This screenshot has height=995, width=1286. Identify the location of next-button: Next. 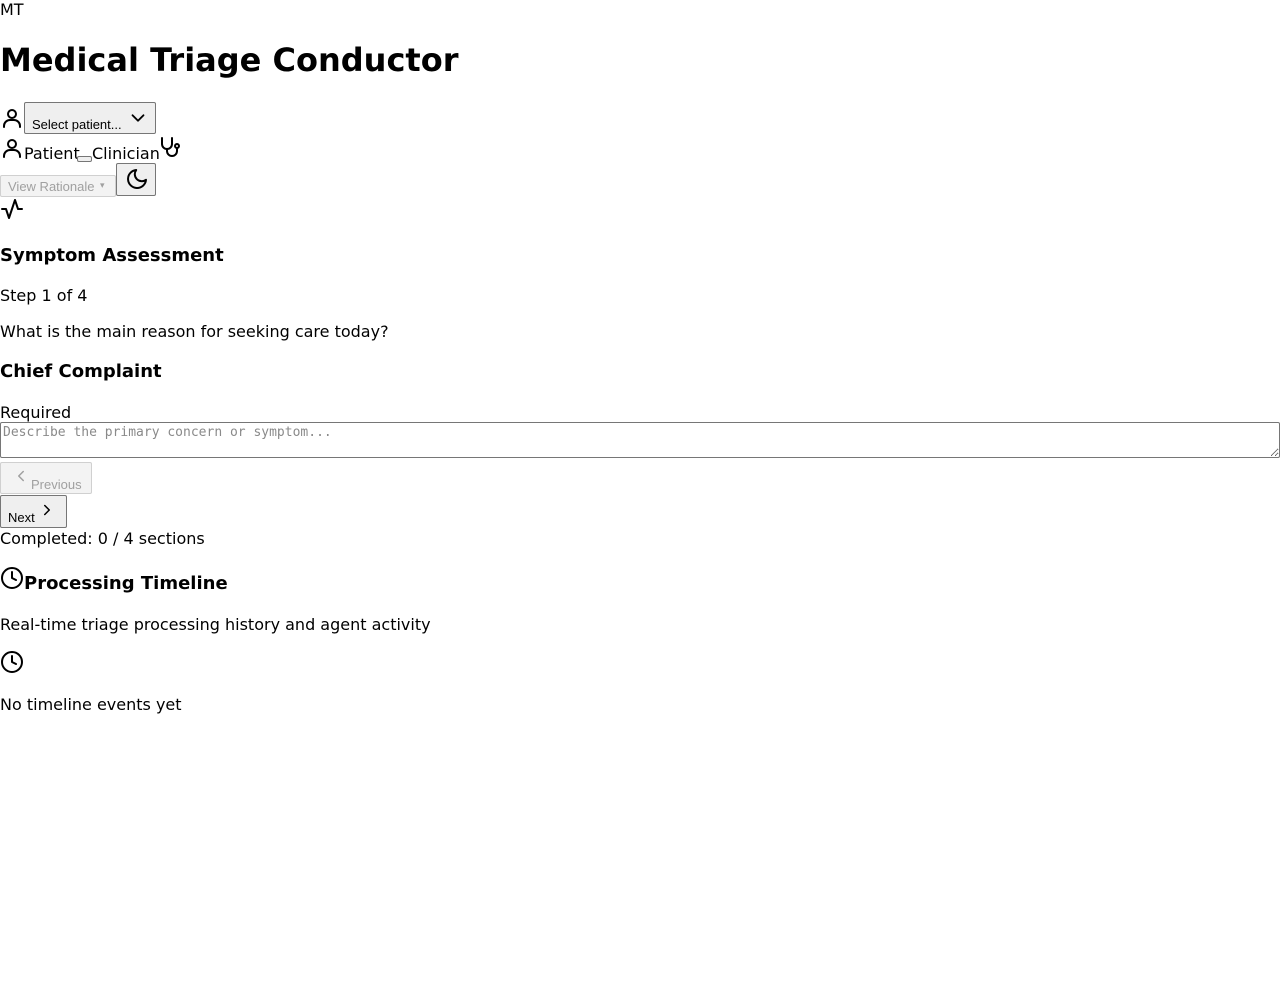
(33, 511).